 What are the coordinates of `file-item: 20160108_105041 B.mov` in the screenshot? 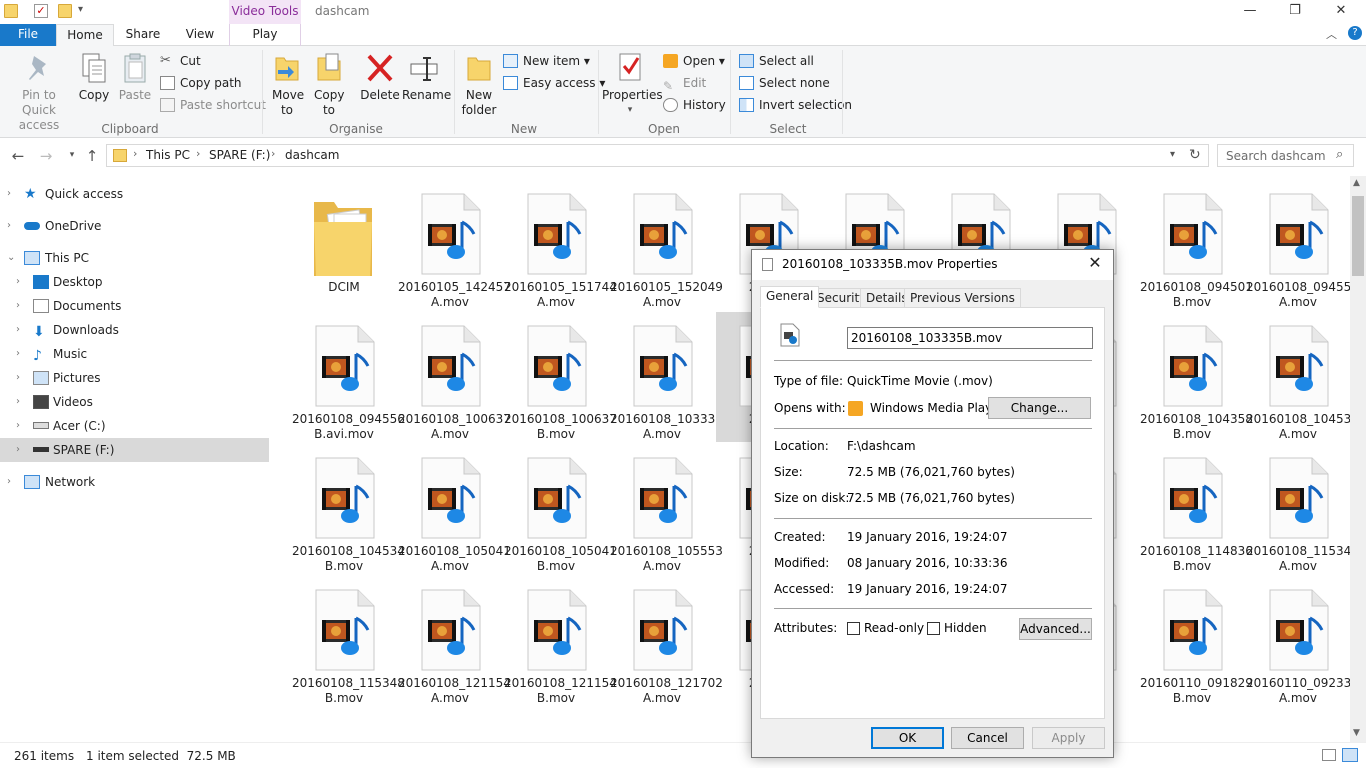 It's located at (560, 509).